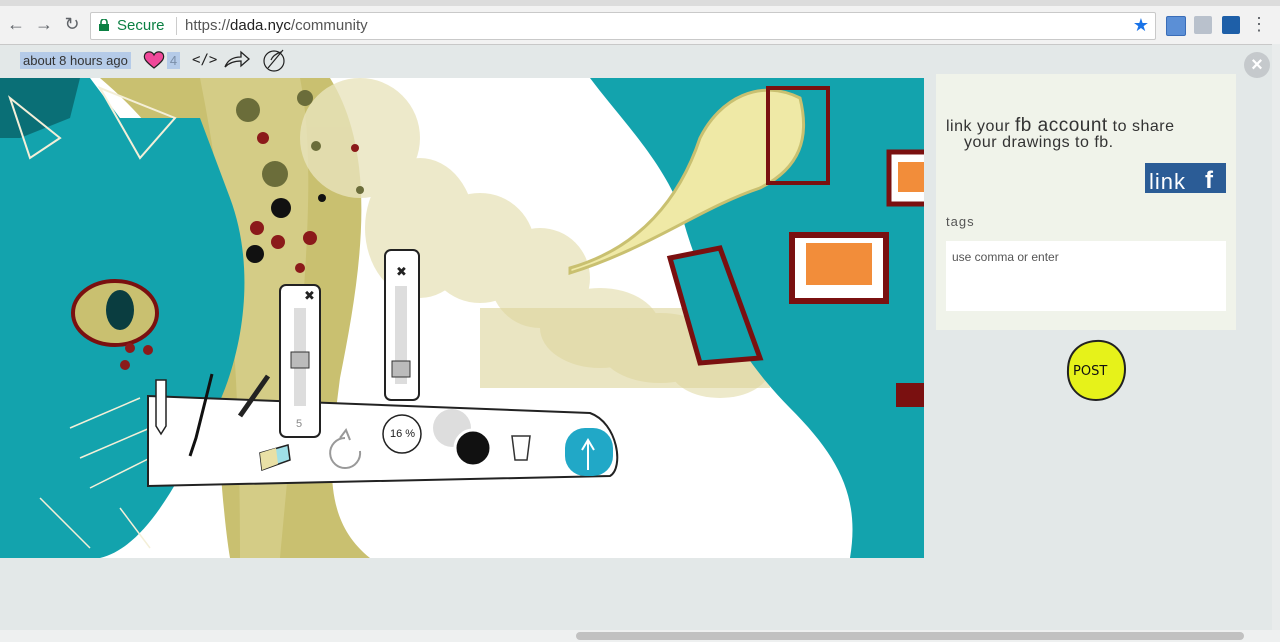 Image resolution: width=1280 pixels, height=642 pixels. I want to click on tags-placeholder: use comma or enter, so click(1005, 257).